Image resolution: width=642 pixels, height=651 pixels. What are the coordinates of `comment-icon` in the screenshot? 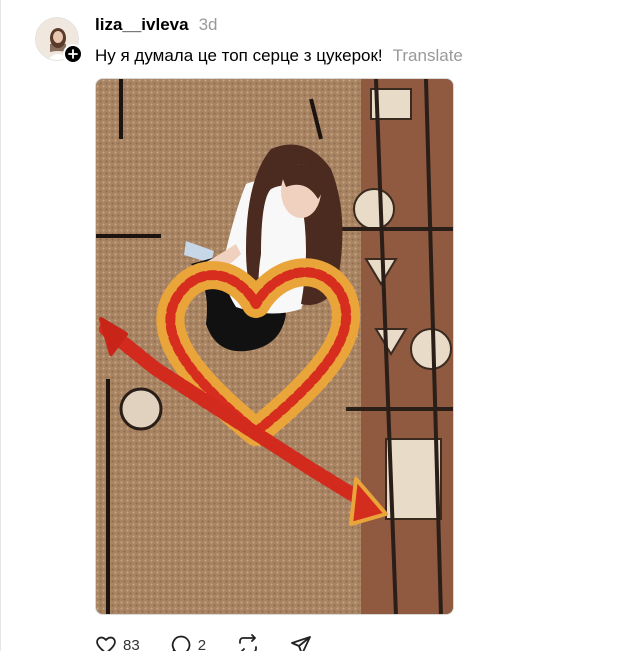 It's located at (181, 643).